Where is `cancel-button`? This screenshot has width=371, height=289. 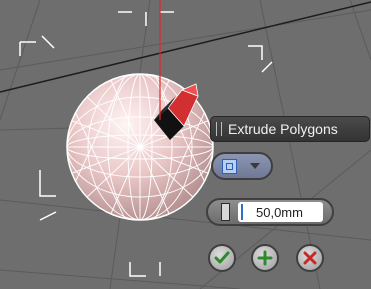
cancel-button is located at coordinates (310, 258).